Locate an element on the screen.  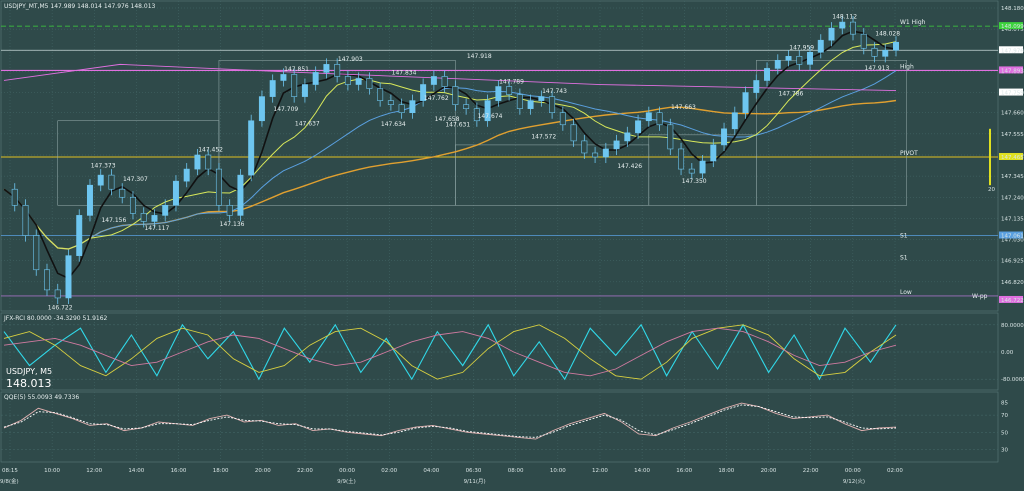
date-label: 9/8(金) is located at coordinates (9, 481).